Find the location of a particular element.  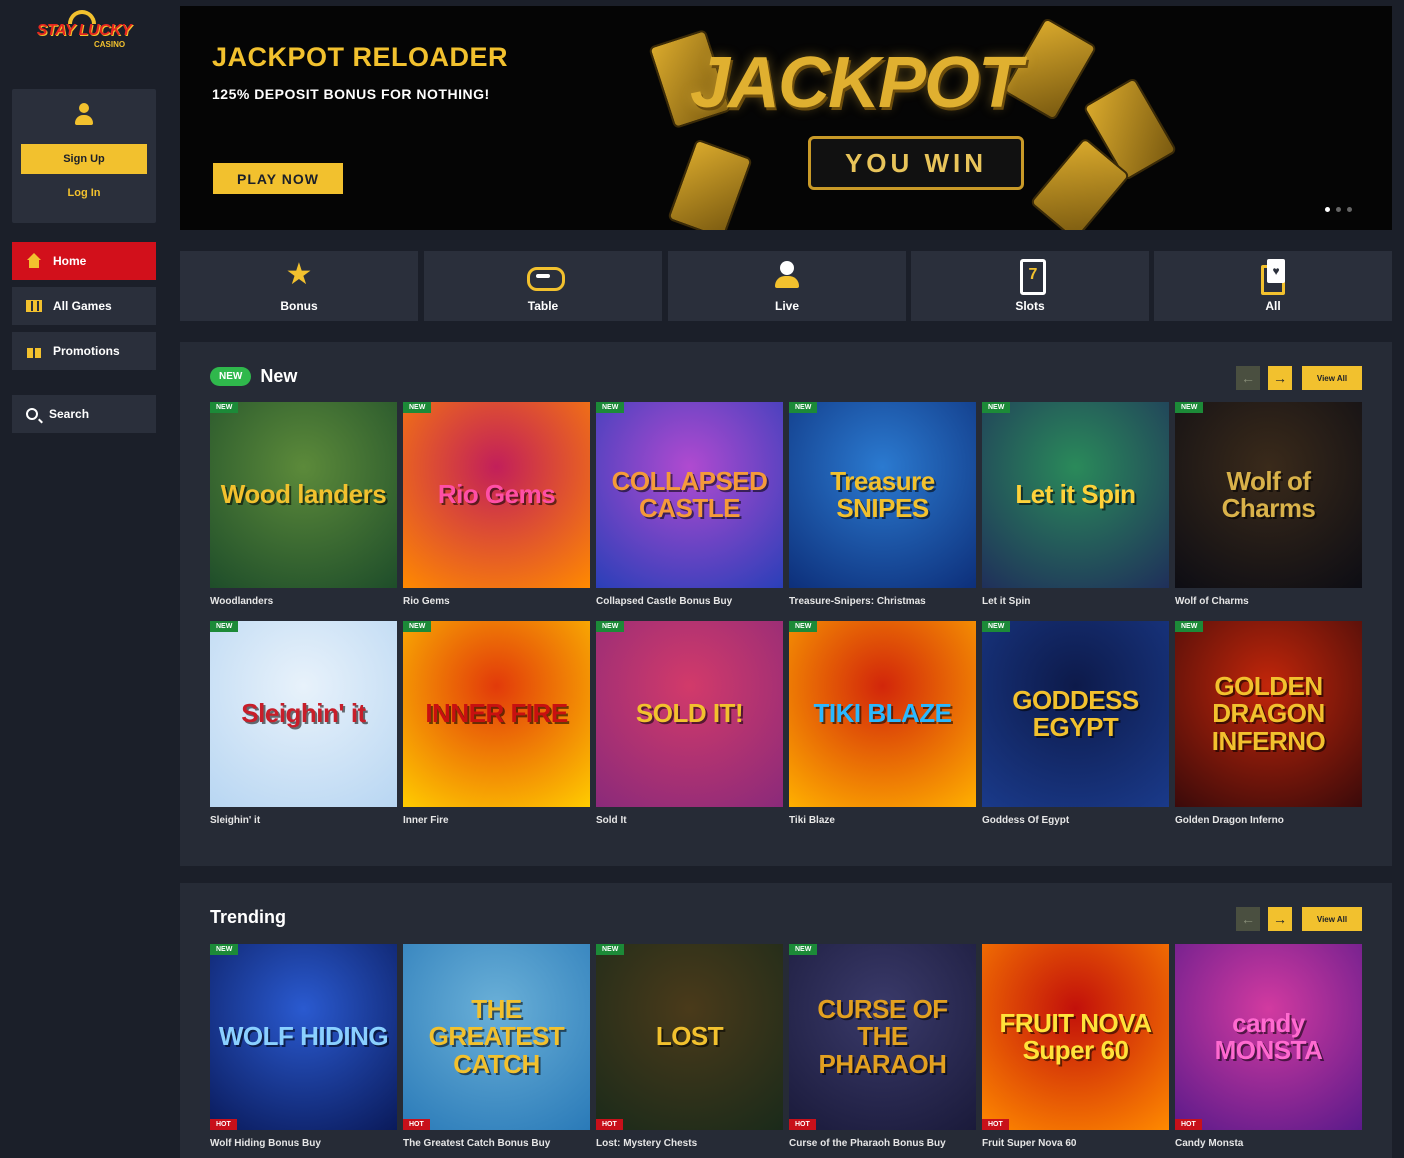

game-tile: candy MONSTA HOT Candy Monsta is located at coordinates (1268, 1048).